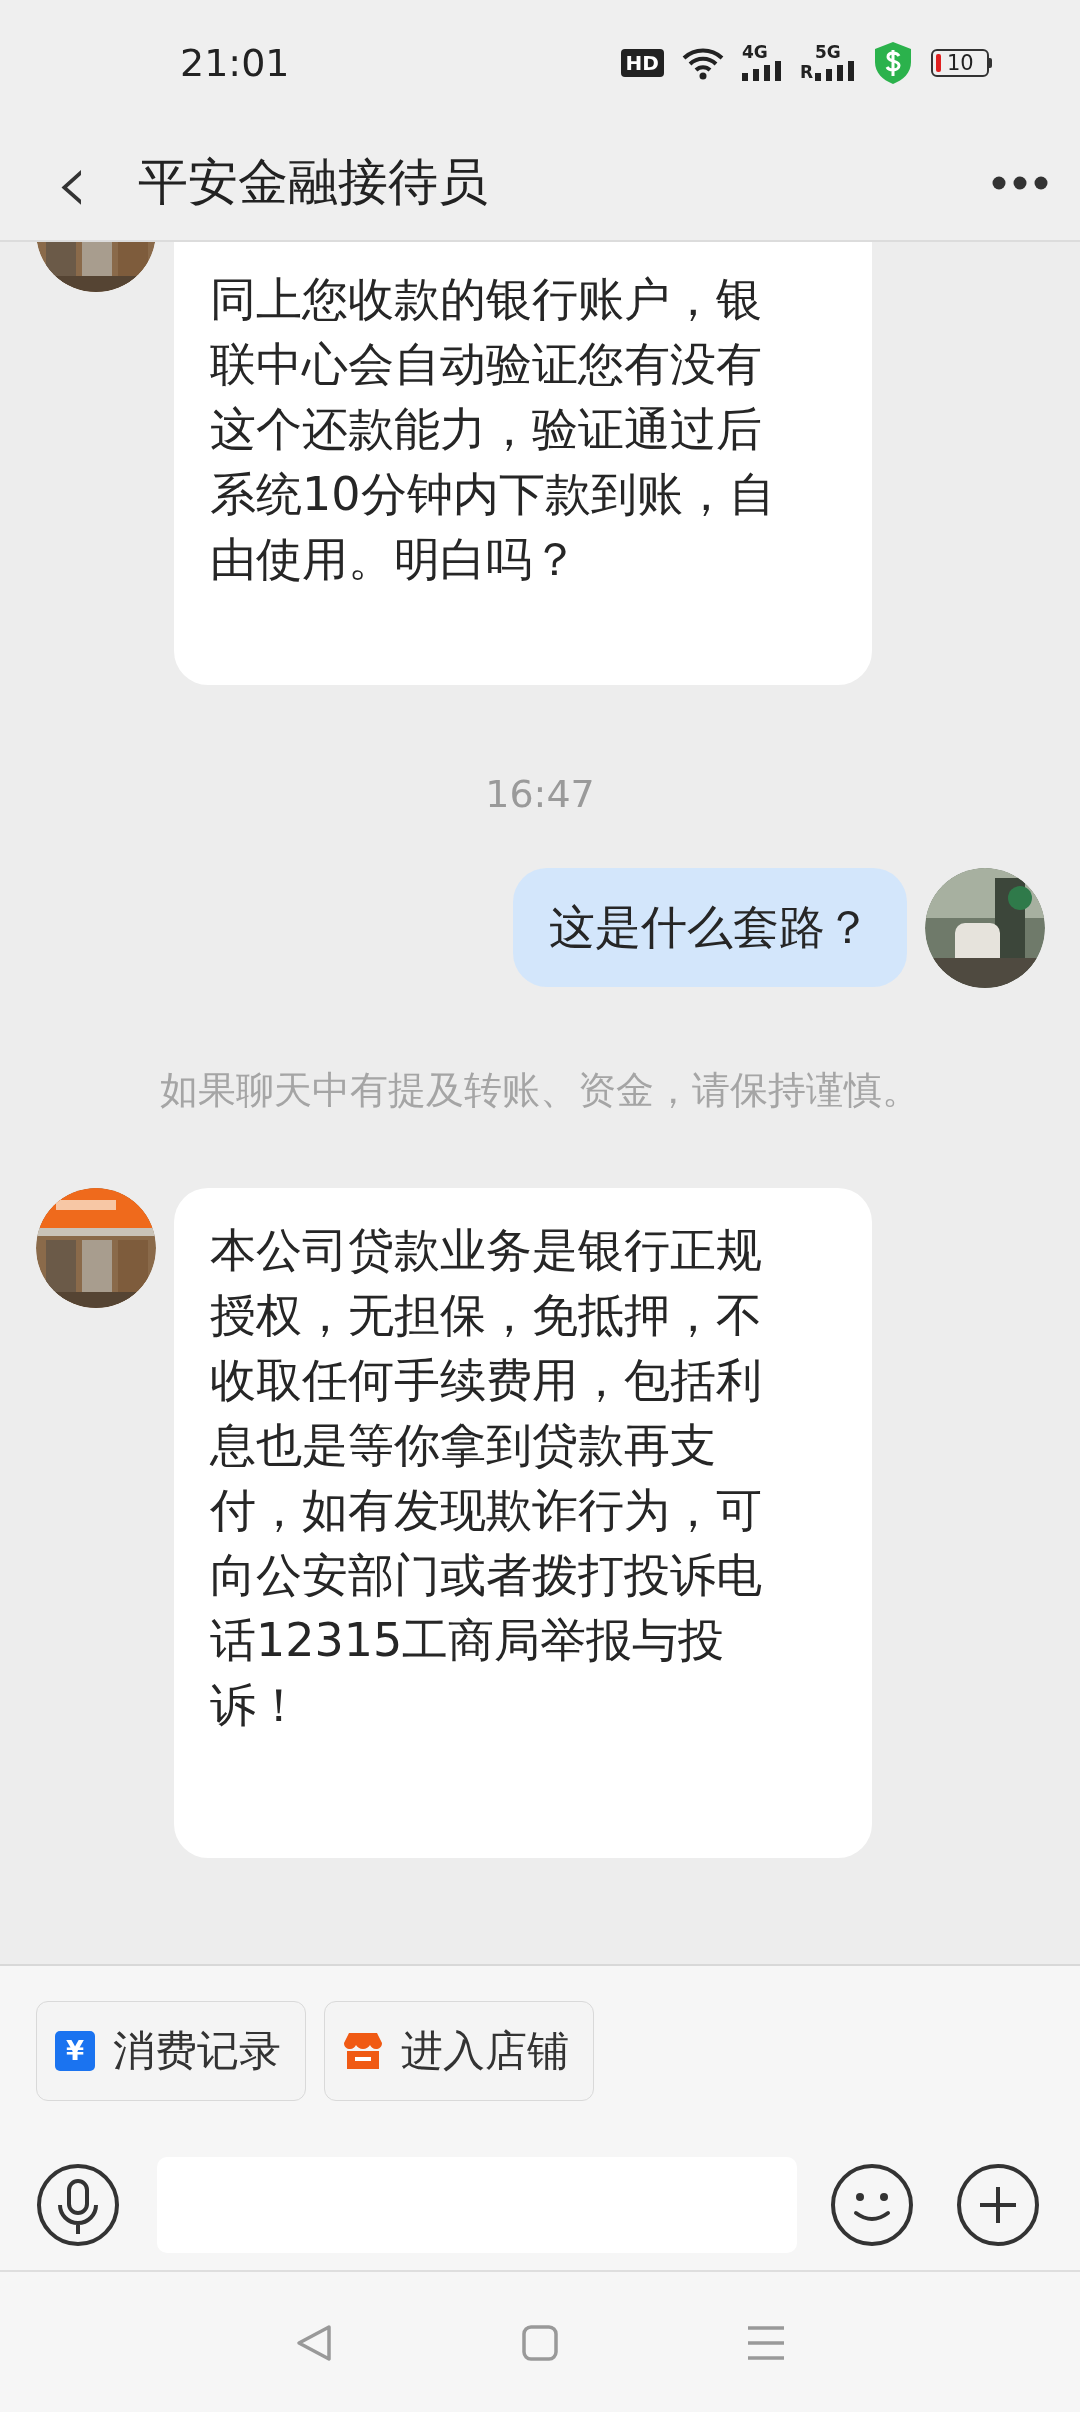 The height and width of the screenshot is (2412, 1080). What do you see at coordinates (171, 2051) in the screenshot?
I see `quick-action-button: ¥ 消费记录` at bounding box center [171, 2051].